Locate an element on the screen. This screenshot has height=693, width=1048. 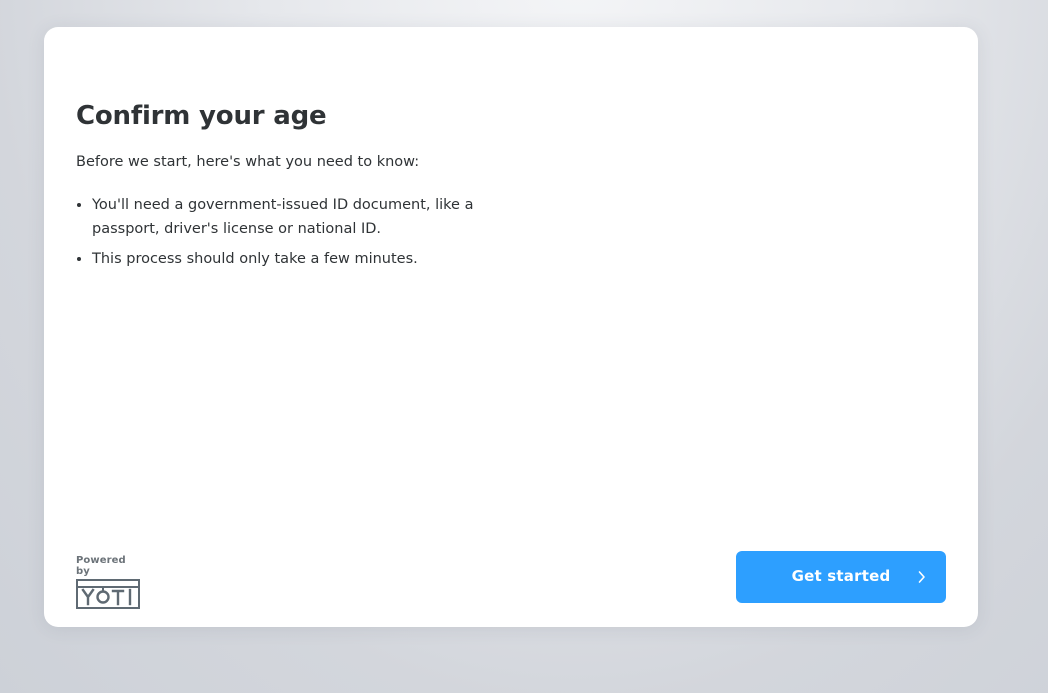
chevron-right-icon is located at coordinates (921, 577).